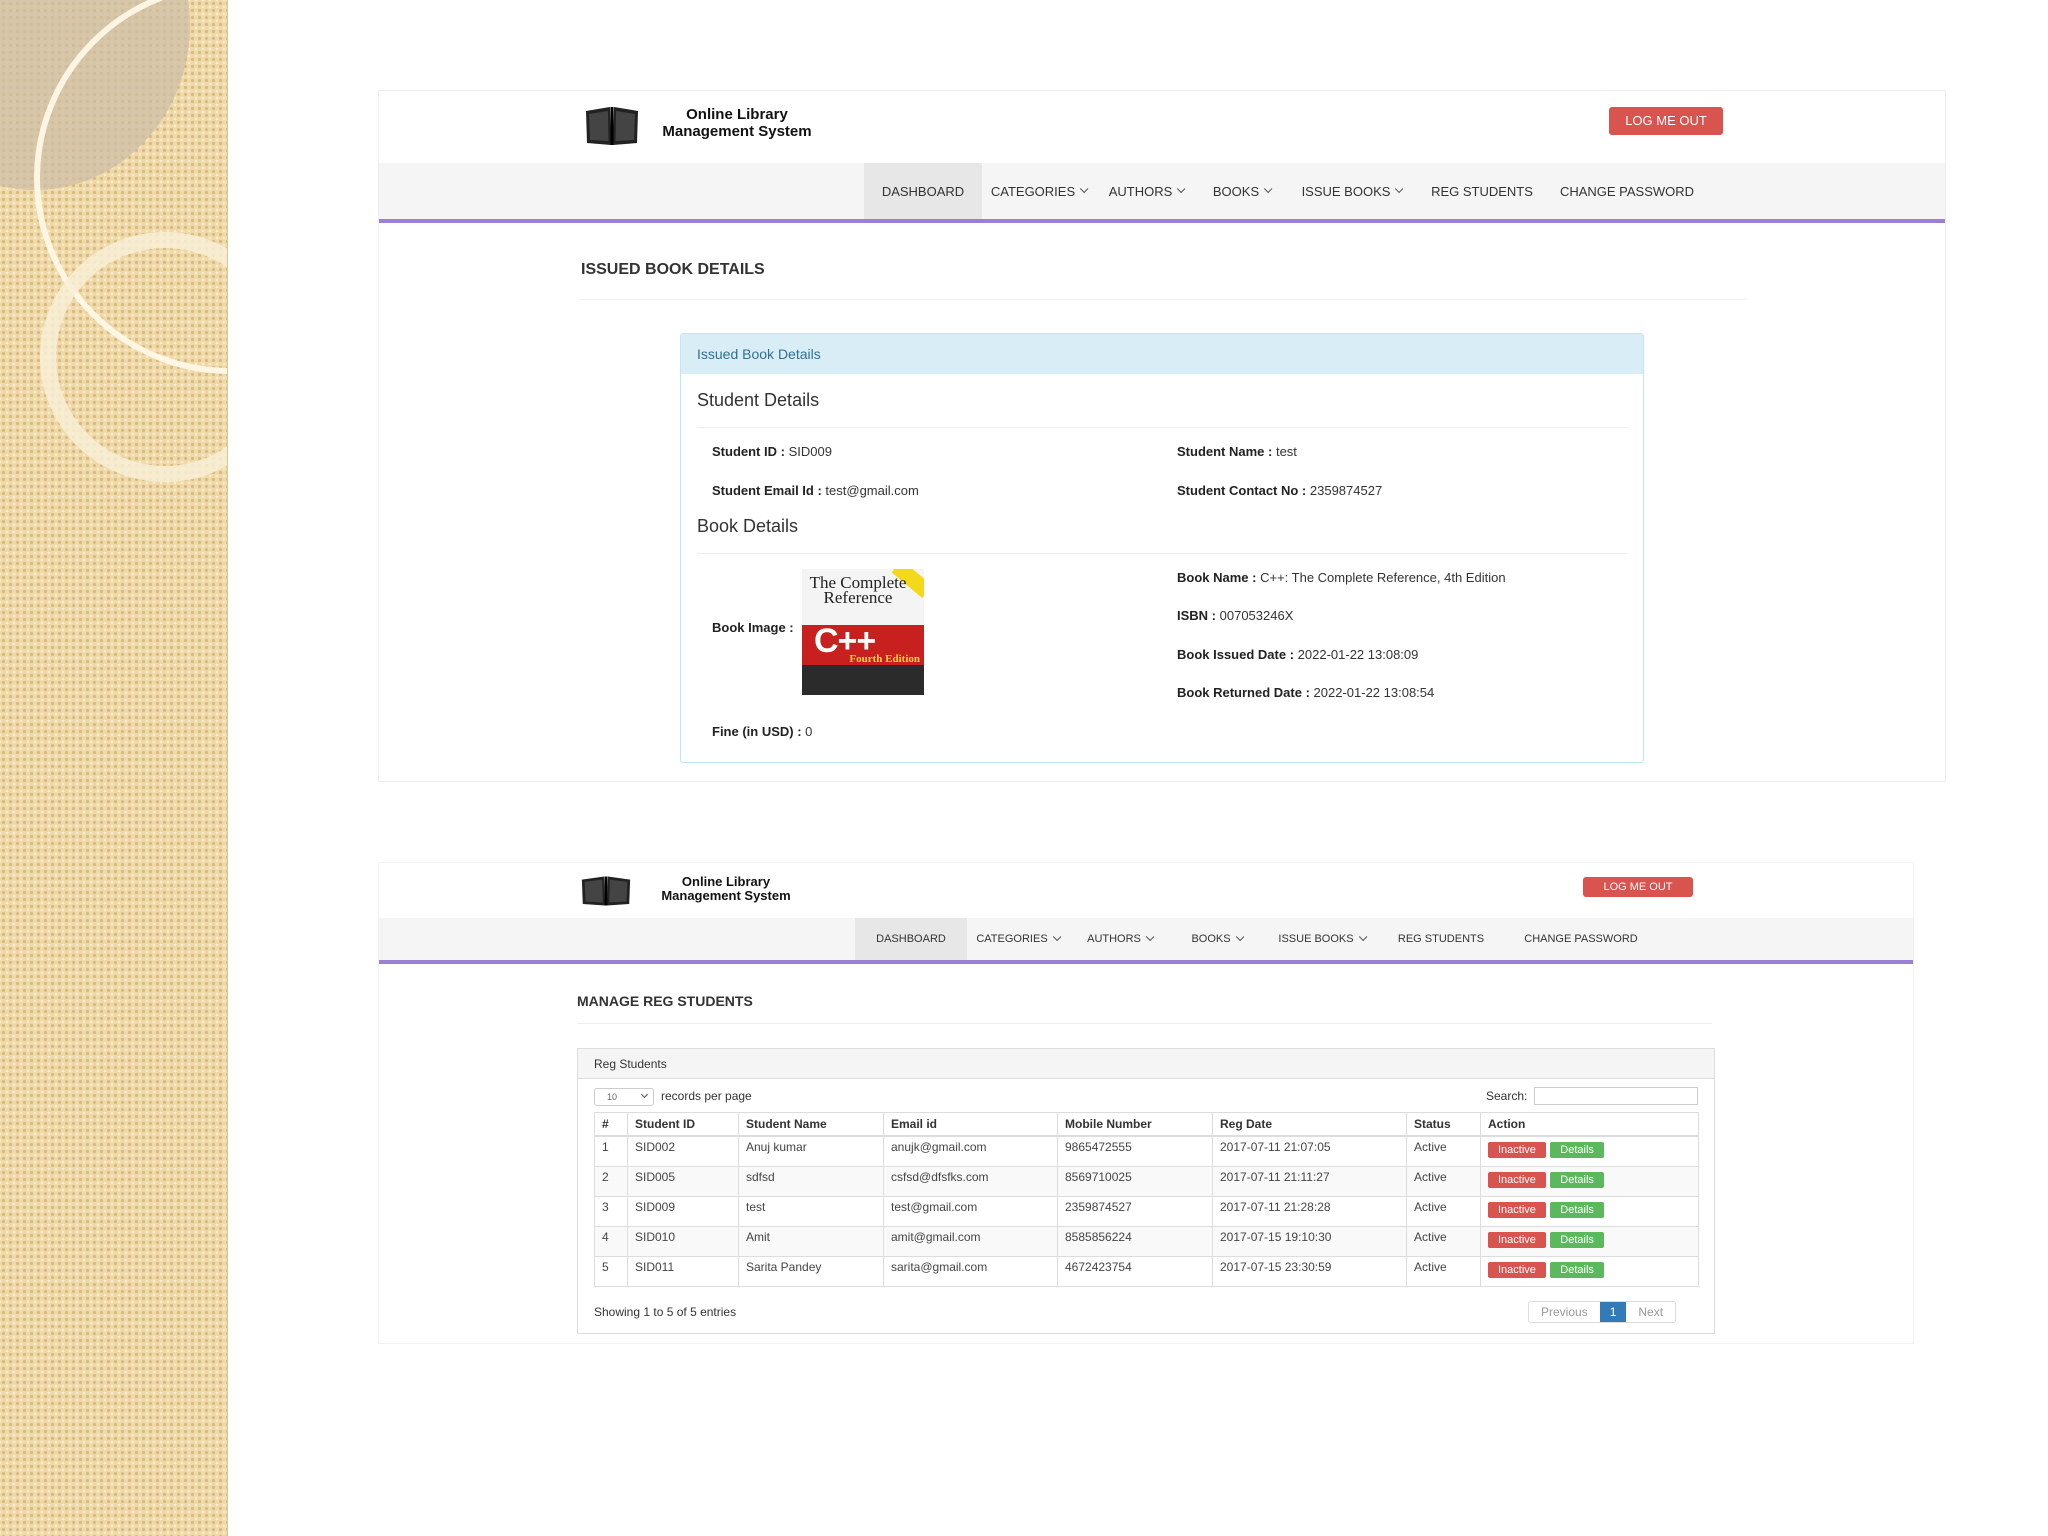 The width and height of the screenshot is (2048, 1536). I want to click on book-cover-edition: Fourth Edition, so click(884, 659).